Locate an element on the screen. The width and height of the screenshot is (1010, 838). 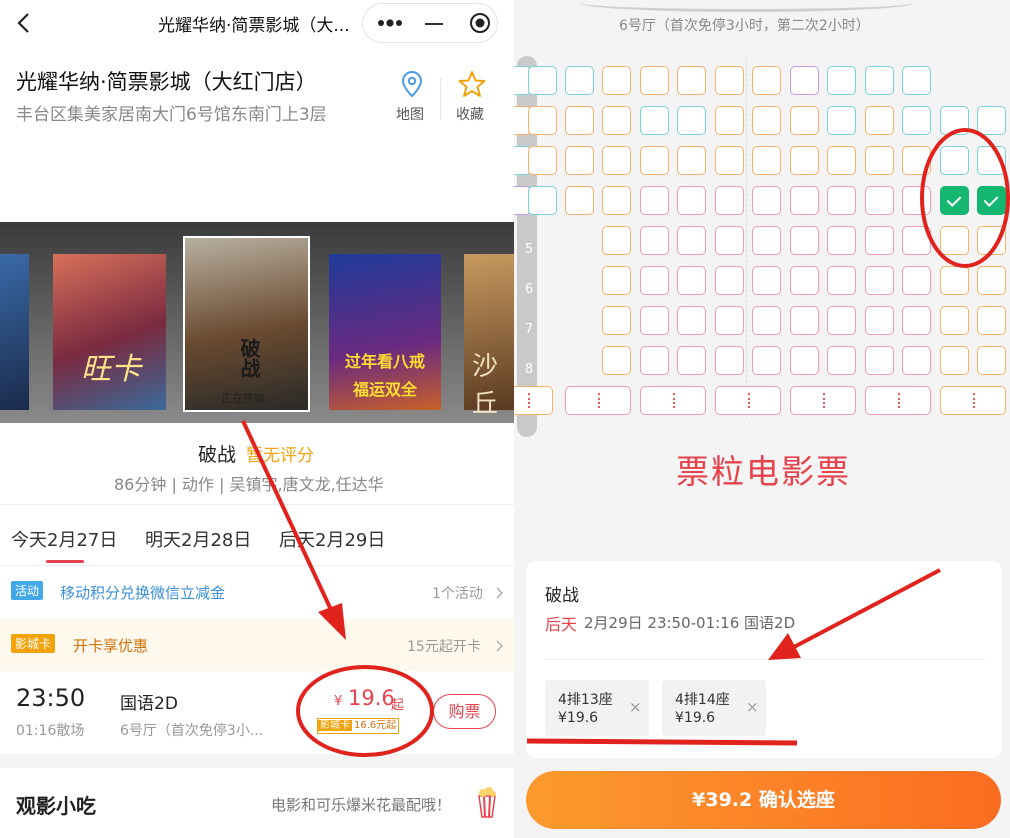
card-row: 影城卡 开卡享优惠 15元起开卡 is located at coordinates (257, 645).